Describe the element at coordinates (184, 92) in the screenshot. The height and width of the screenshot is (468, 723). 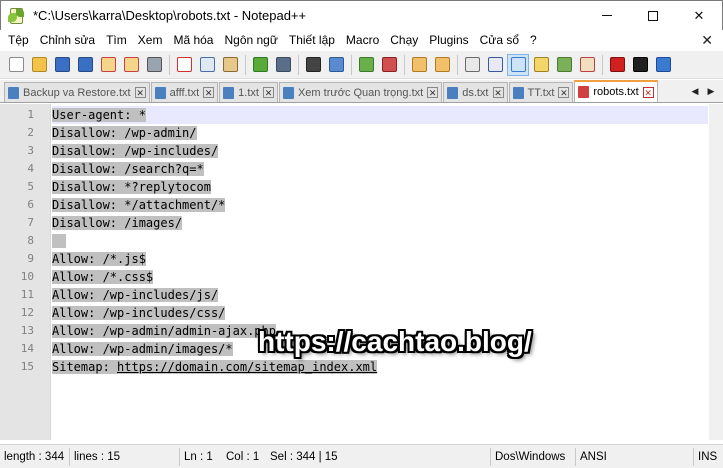
I see `tab-1: afff.txt ✕` at that location.